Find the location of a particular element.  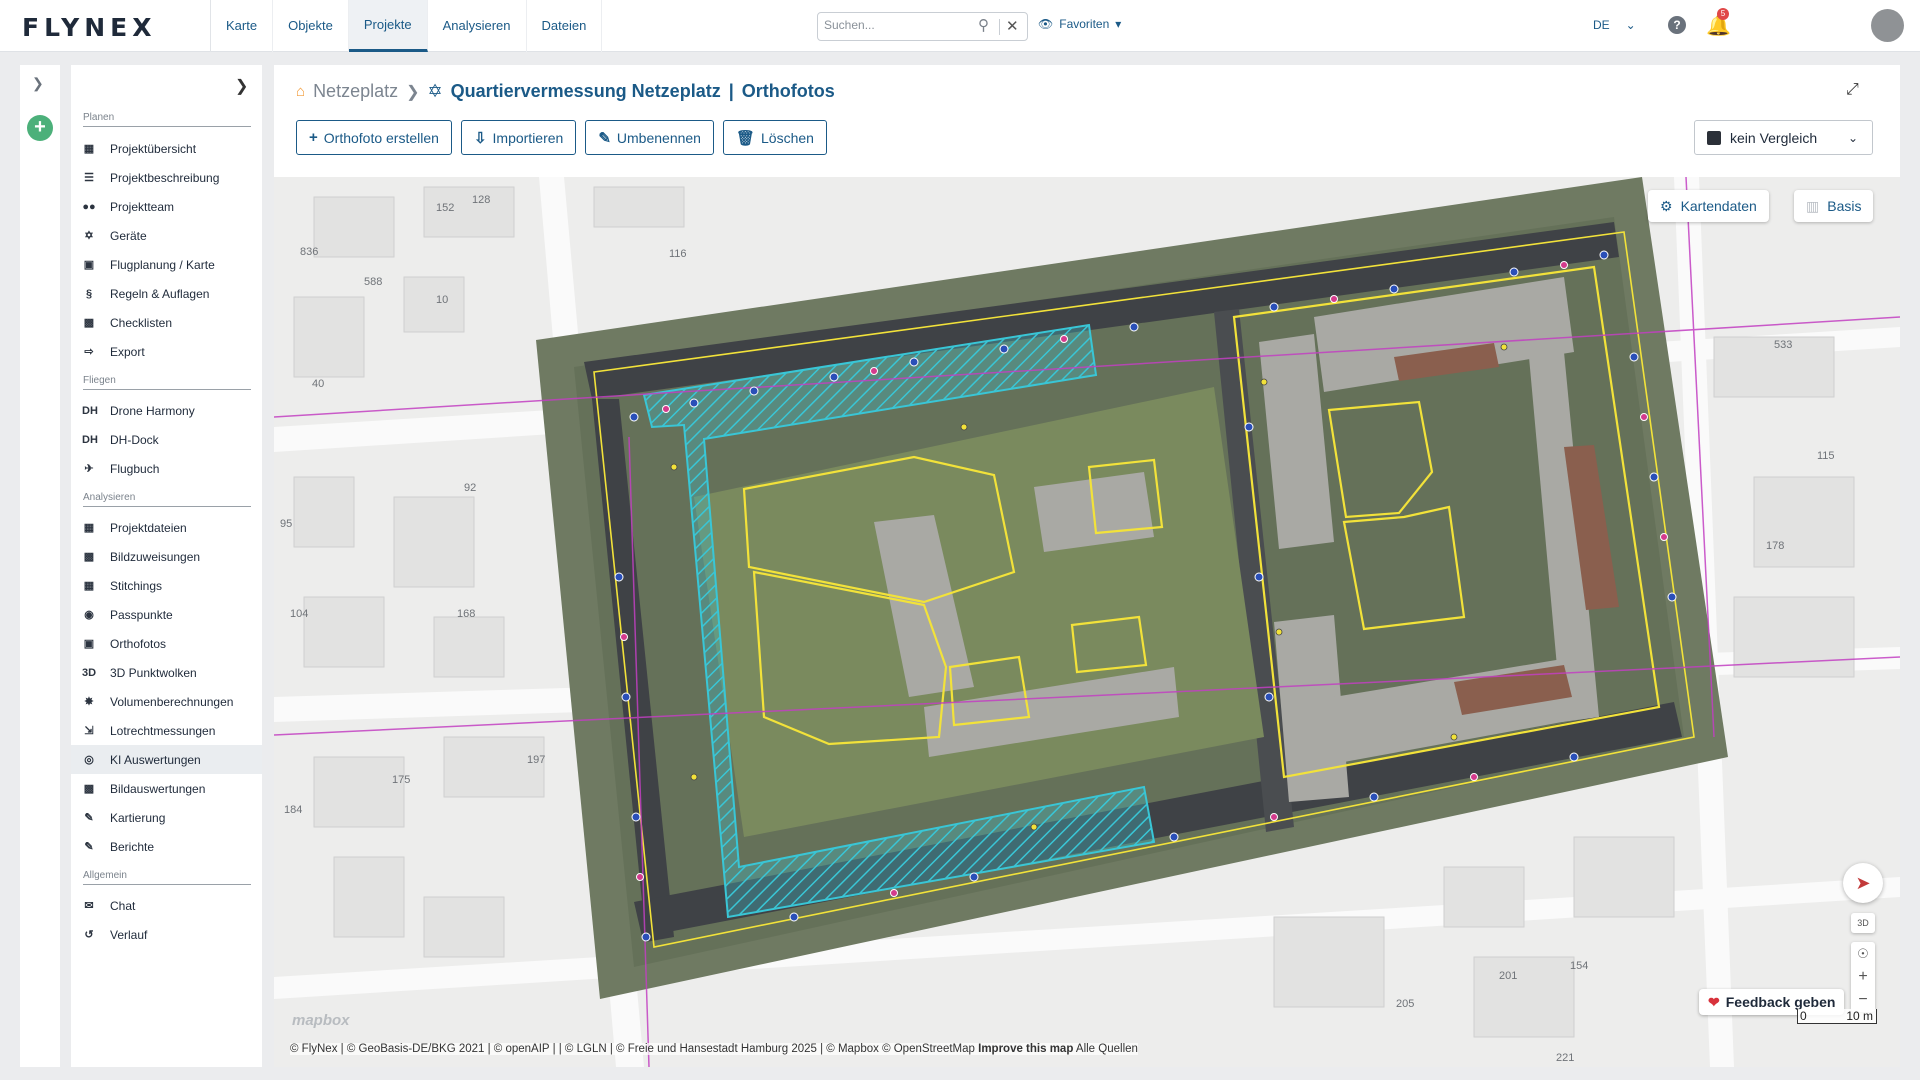

mapbox-logo: mapbox is located at coordinates (321, 1020).